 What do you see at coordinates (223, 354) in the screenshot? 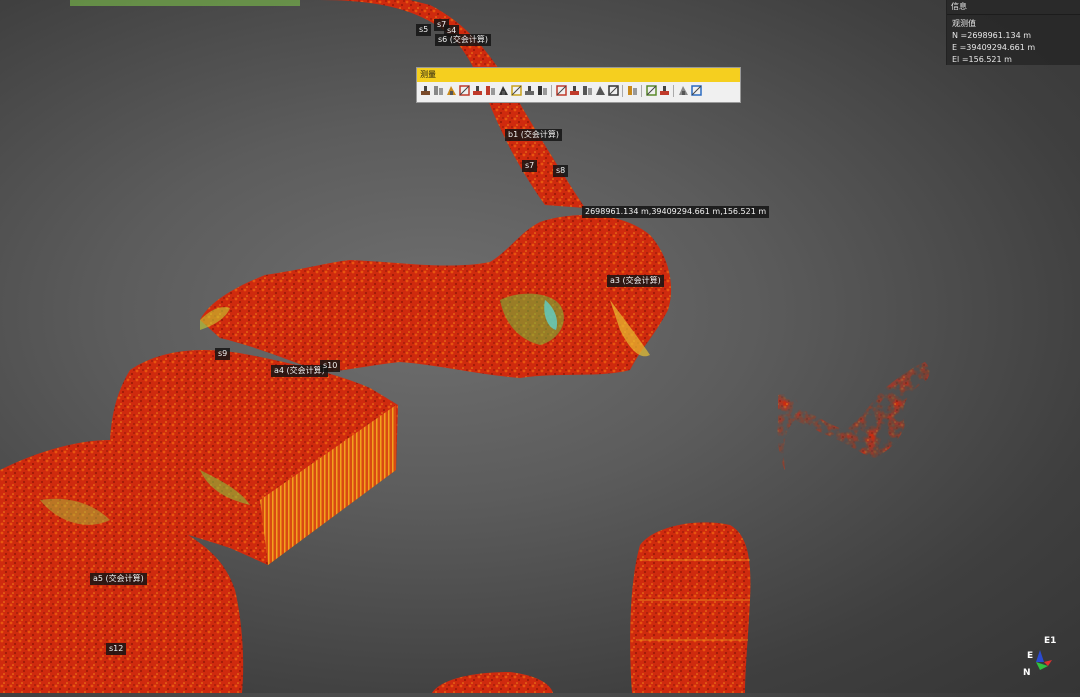
I see `label-s9: s9` at bounding box center [223, 354].